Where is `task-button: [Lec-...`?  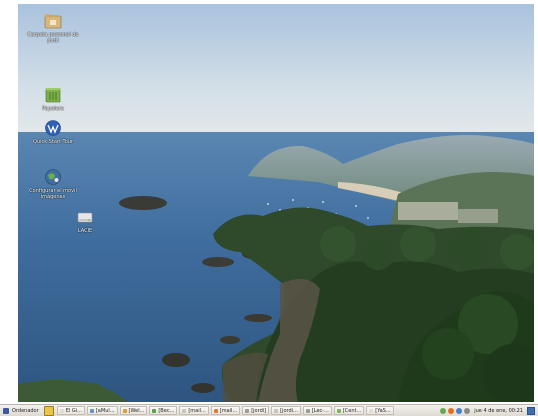 task-button: [Lec-... is located at coordinates (317, 410).